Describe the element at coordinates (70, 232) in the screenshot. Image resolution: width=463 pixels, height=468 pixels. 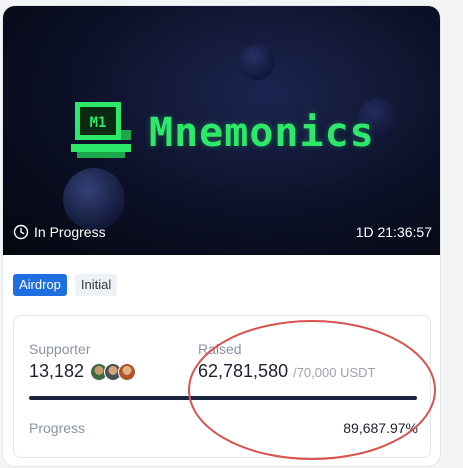
I see `status-text: In Progress` at that location.